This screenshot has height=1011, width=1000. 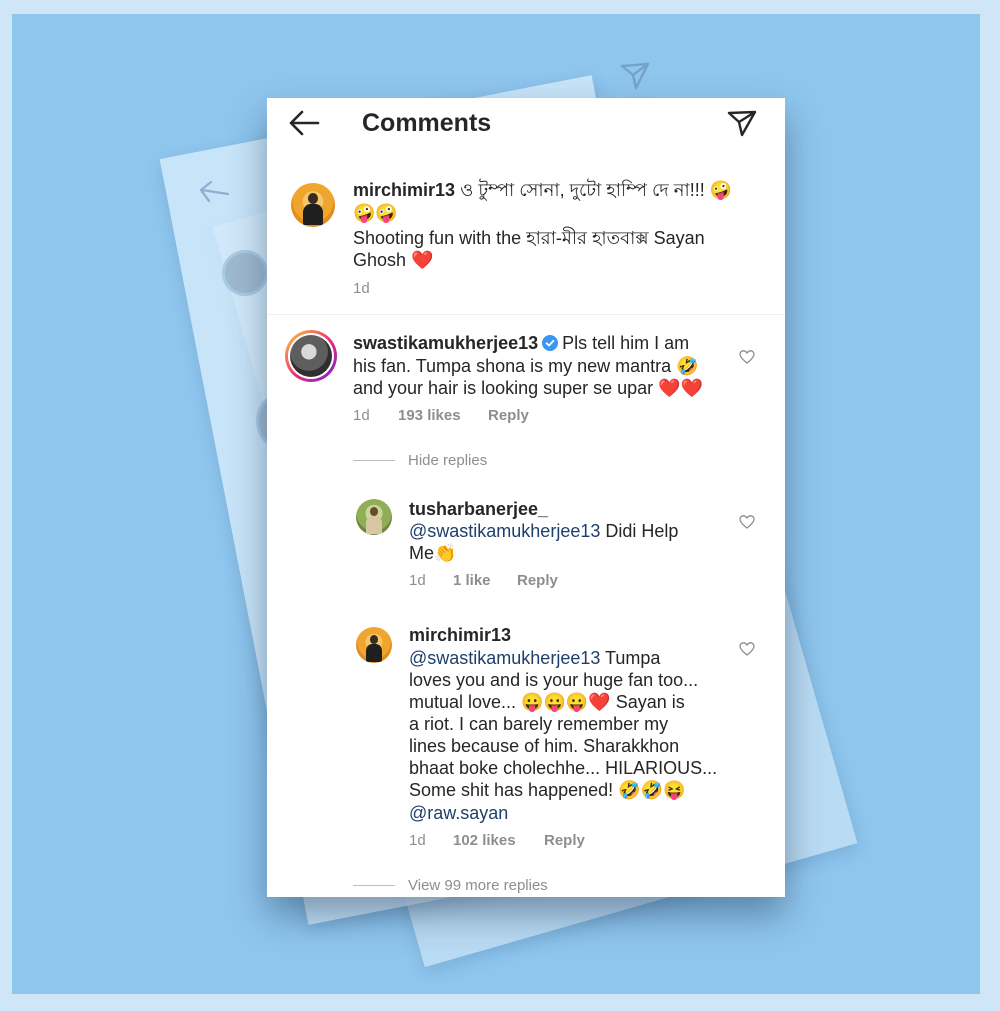 I want to click on ghost-arrow-left-icon, so click(x=214, y=196).